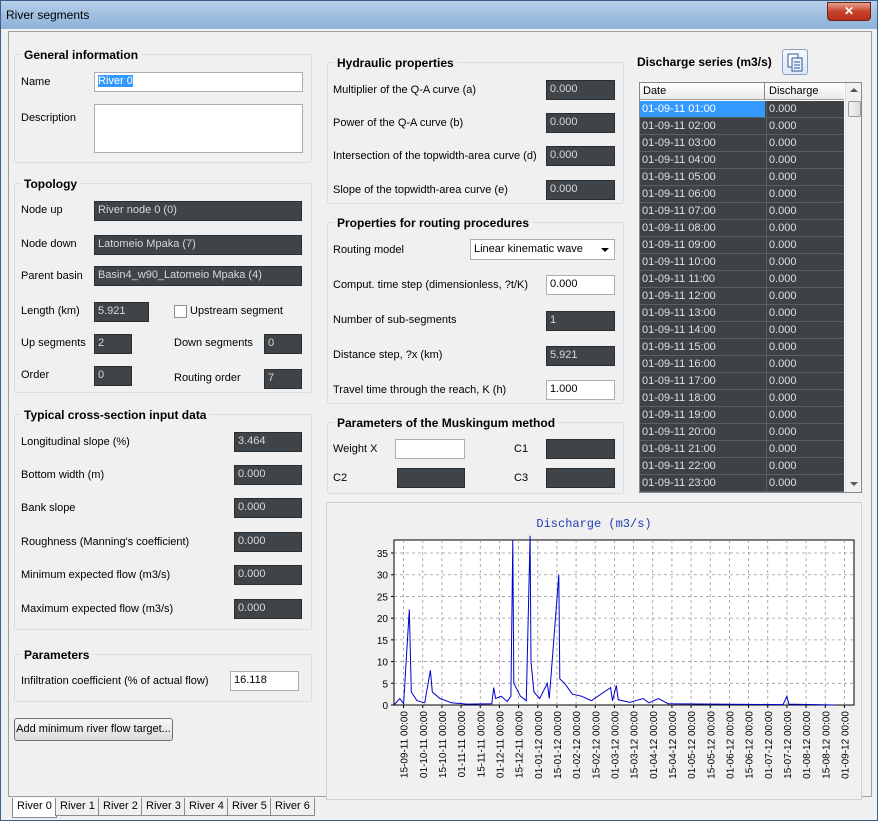 Image resolution: width=878 pixels, height=821 pixels. What do you see at coordinates (163, 807) in the screenshot?
I see `tab-river-3: River 3` at bounding box center [163, 807].